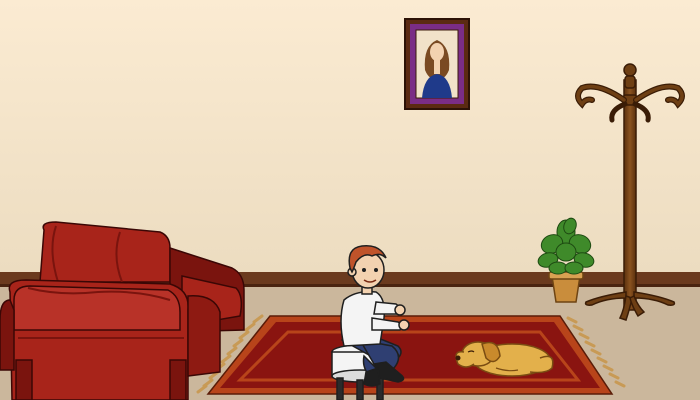  What do you see at coordinates (437, 64) in the screenshot?
I see `portrait` at bounding box center [437, 64].